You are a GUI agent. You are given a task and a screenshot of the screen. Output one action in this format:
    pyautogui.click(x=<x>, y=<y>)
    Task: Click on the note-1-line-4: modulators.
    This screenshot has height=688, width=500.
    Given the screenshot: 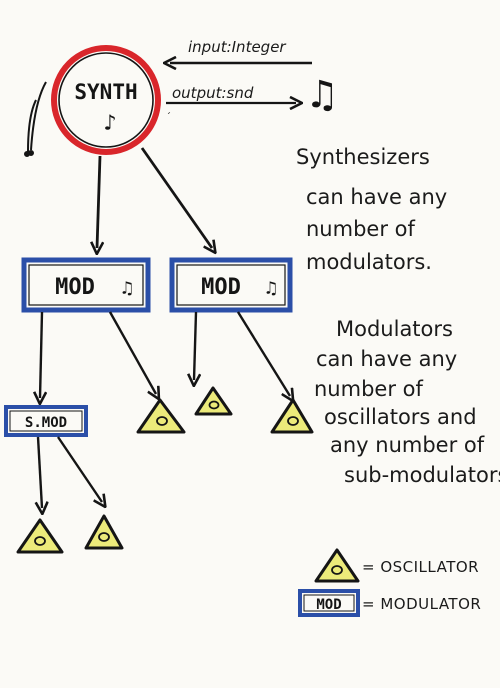 What is the action you would take?
    pyautogui.click(x=369, y=262)
    